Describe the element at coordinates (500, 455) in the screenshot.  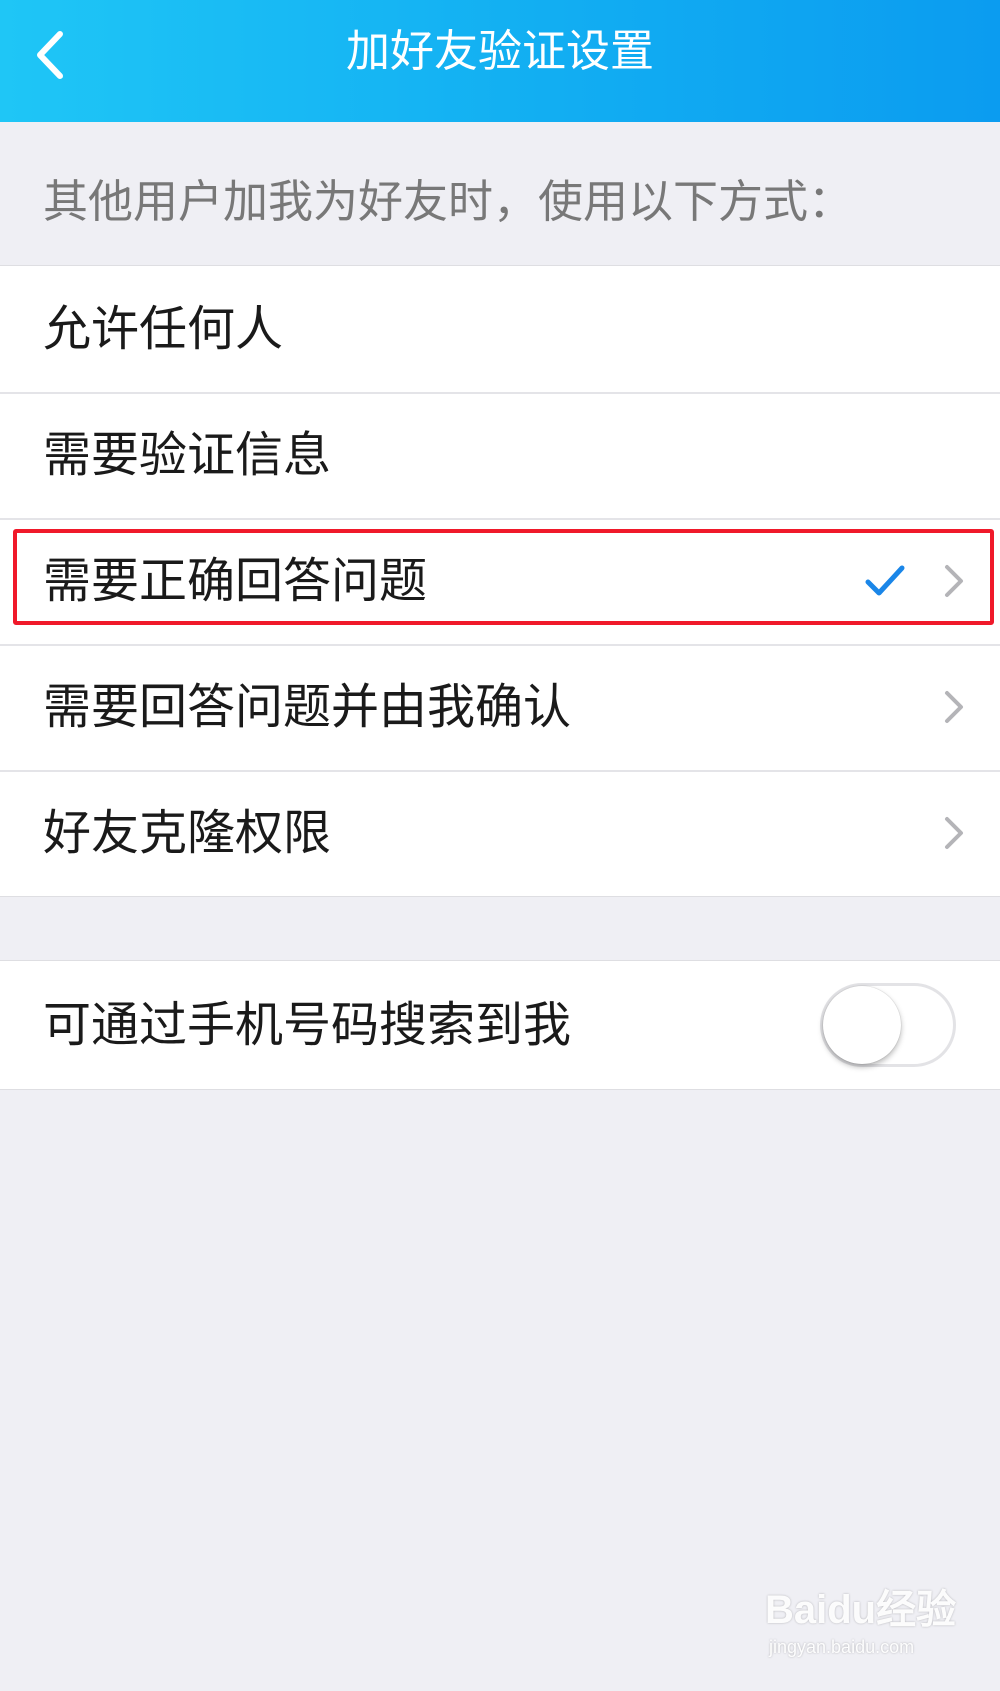
I see `option-require-verification-message: 需要验证信息` at that location.